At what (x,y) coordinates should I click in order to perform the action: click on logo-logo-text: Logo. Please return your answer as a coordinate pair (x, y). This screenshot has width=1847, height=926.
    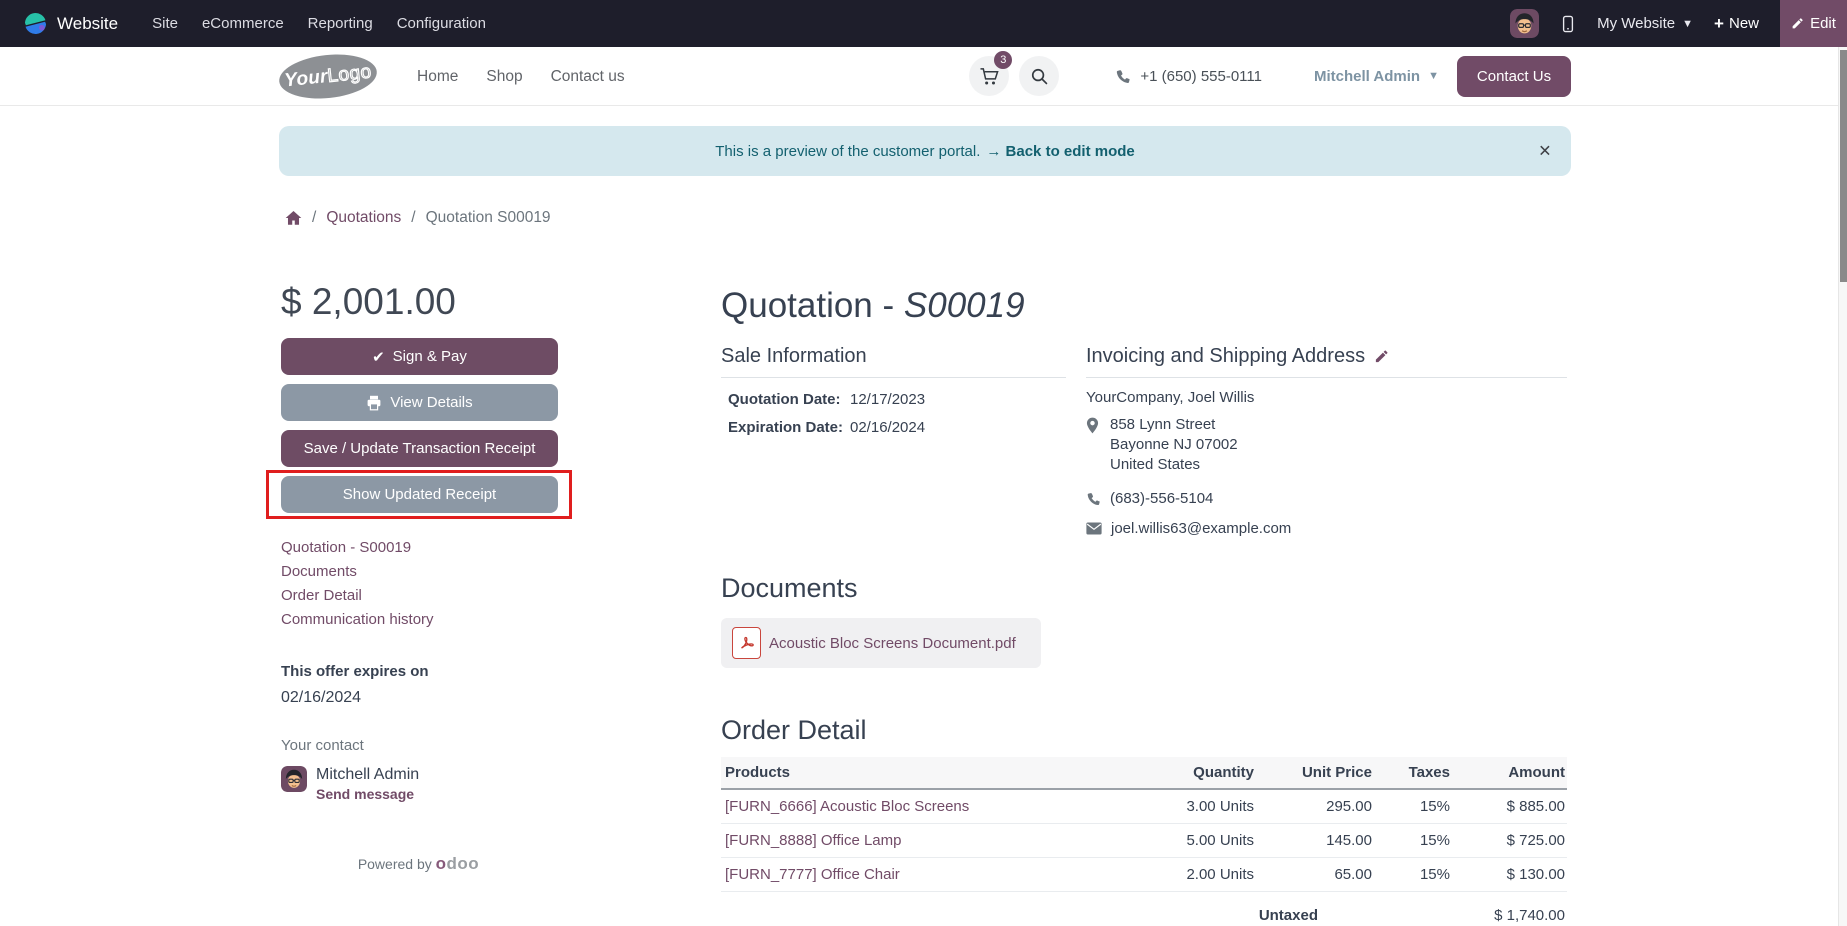
    Looking at the image, I should click on (349, 73).